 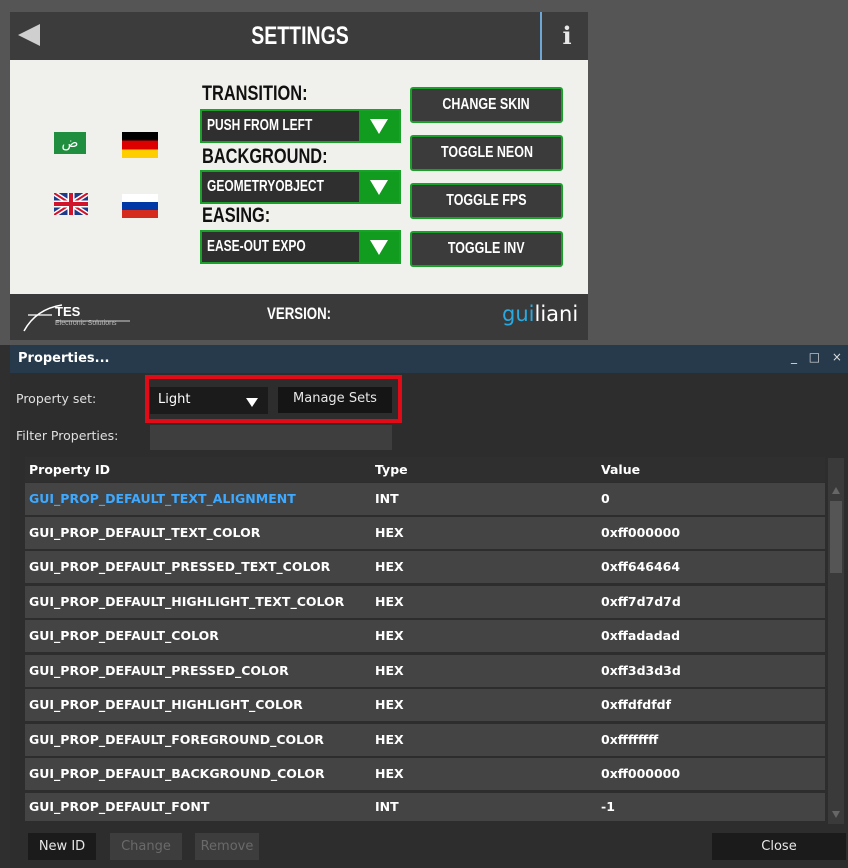 What do you see at coordinates (29, 35) in the screenshot?
I see `back-arrow-icon` at bounding box center [29, 35].